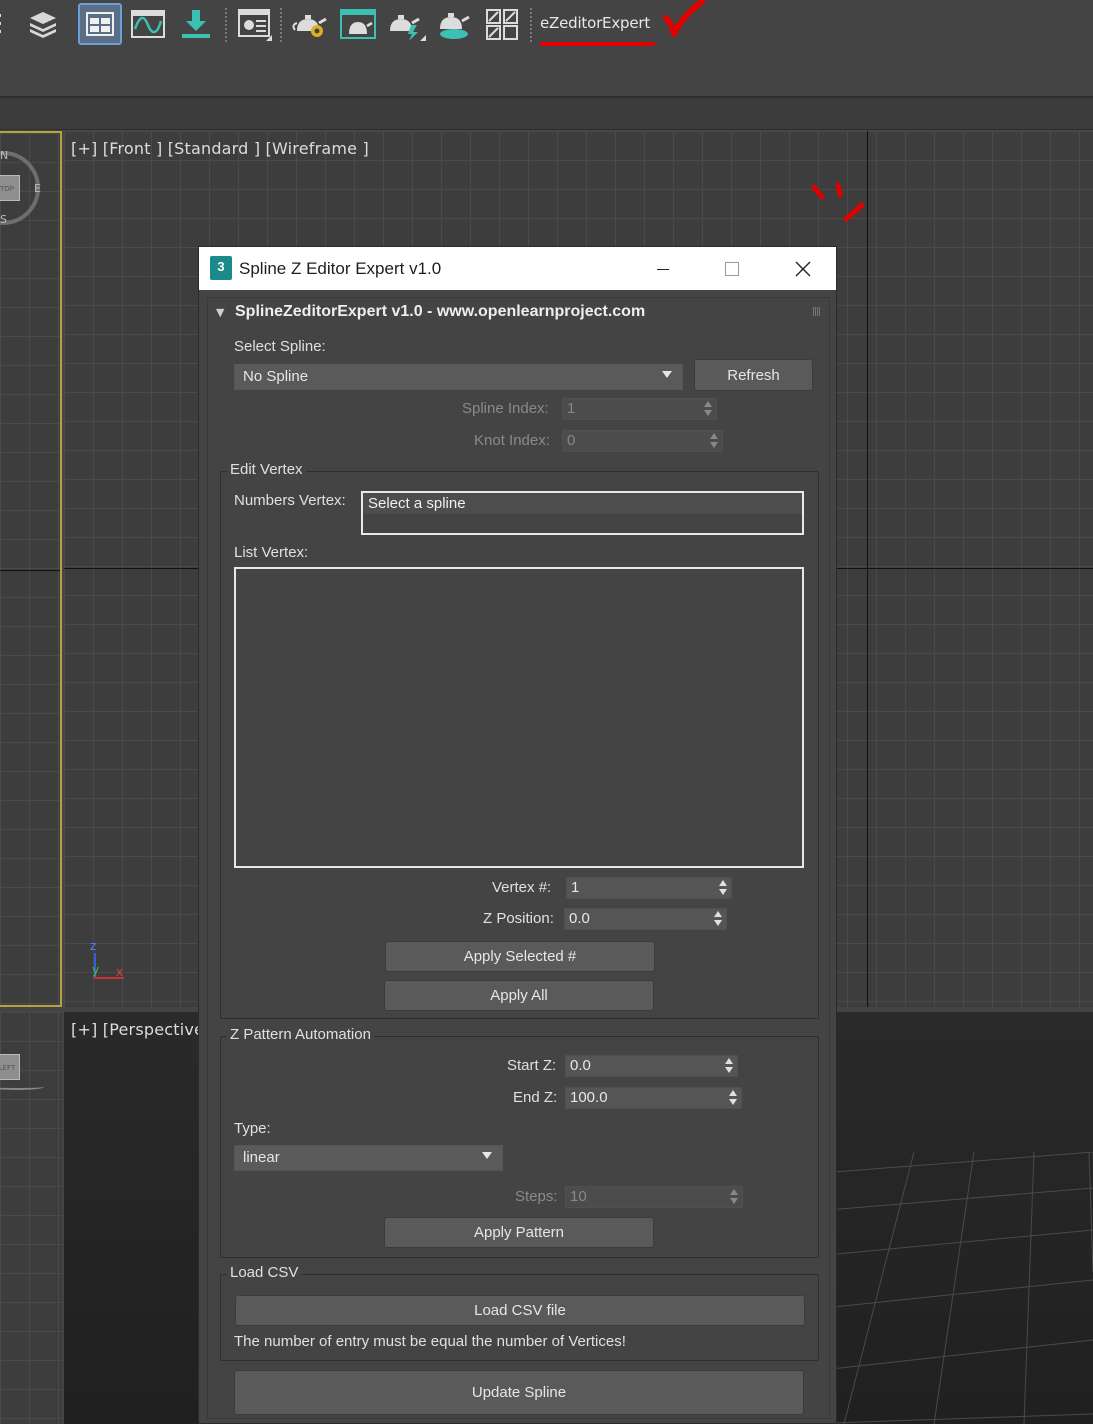  Describe the element at coordinates (271, 552) in the screenshot. I see `list-vertex-label: List Vertex:` at that location.